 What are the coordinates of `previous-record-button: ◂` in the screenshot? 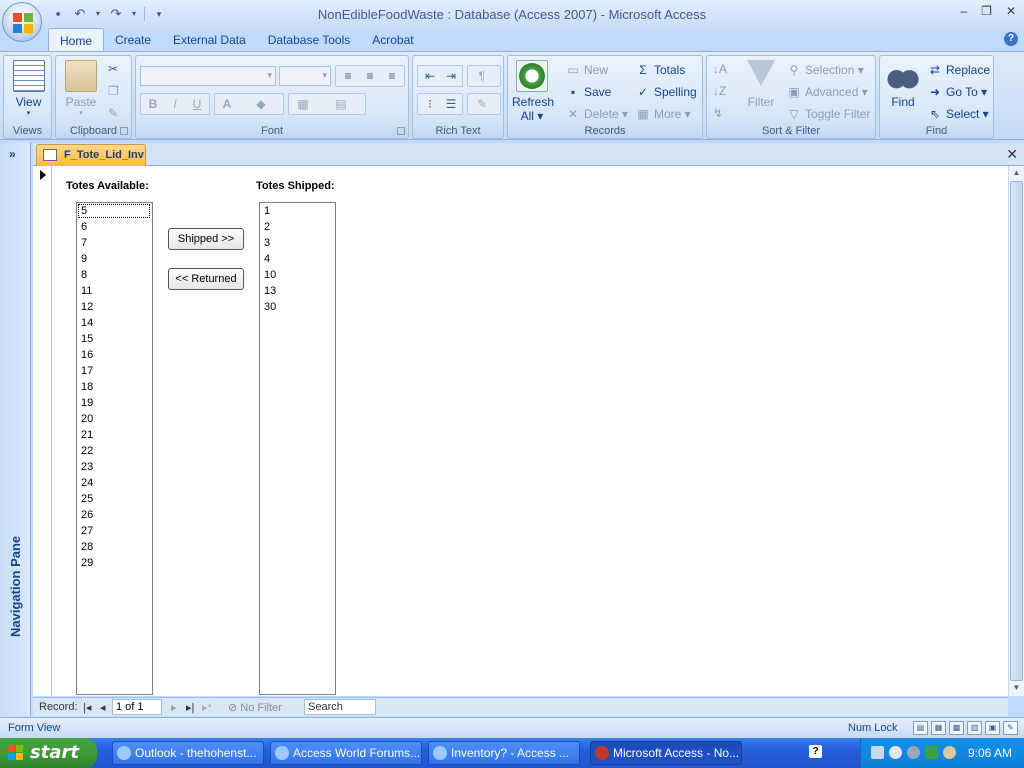 It's located at (103, 707).